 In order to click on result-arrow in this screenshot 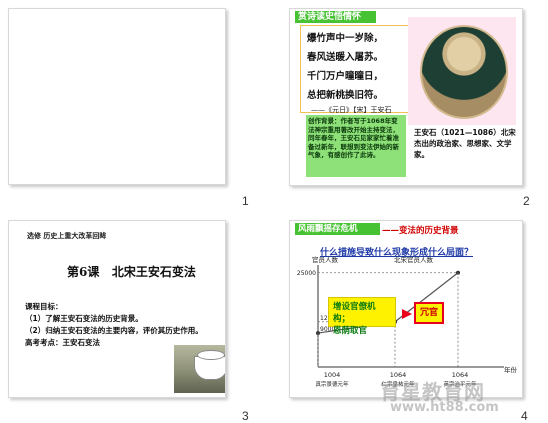, I will do `click(407, 314)`.